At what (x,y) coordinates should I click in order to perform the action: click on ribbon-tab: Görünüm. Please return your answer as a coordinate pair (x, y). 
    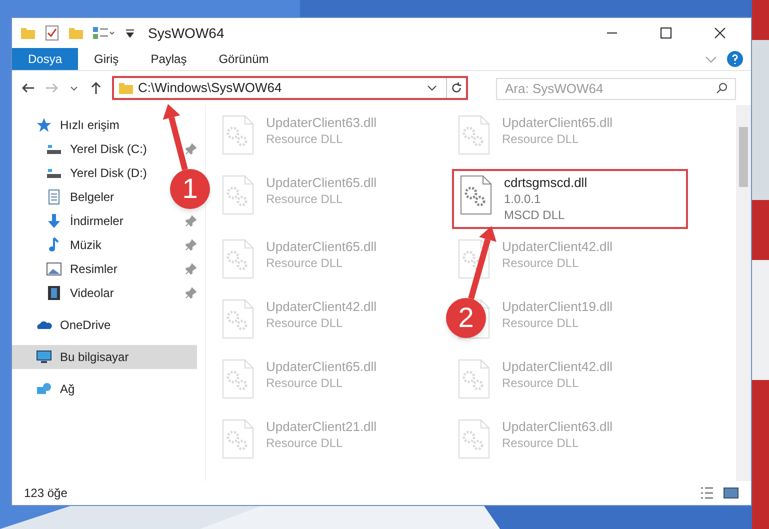
    Looking at the image, I should click on (243, 59).